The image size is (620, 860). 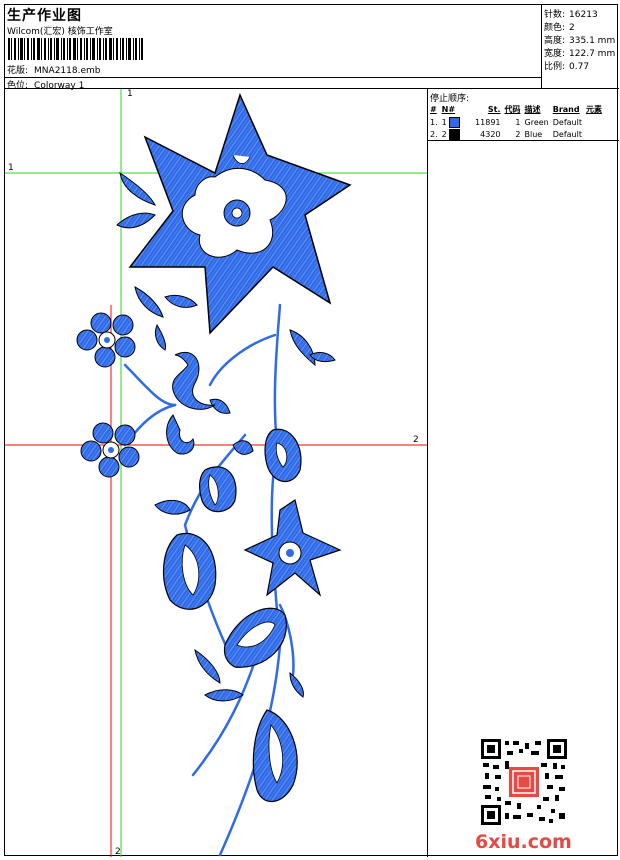 I want to click on bud-leaf-shape, so click(x=255, y=637).